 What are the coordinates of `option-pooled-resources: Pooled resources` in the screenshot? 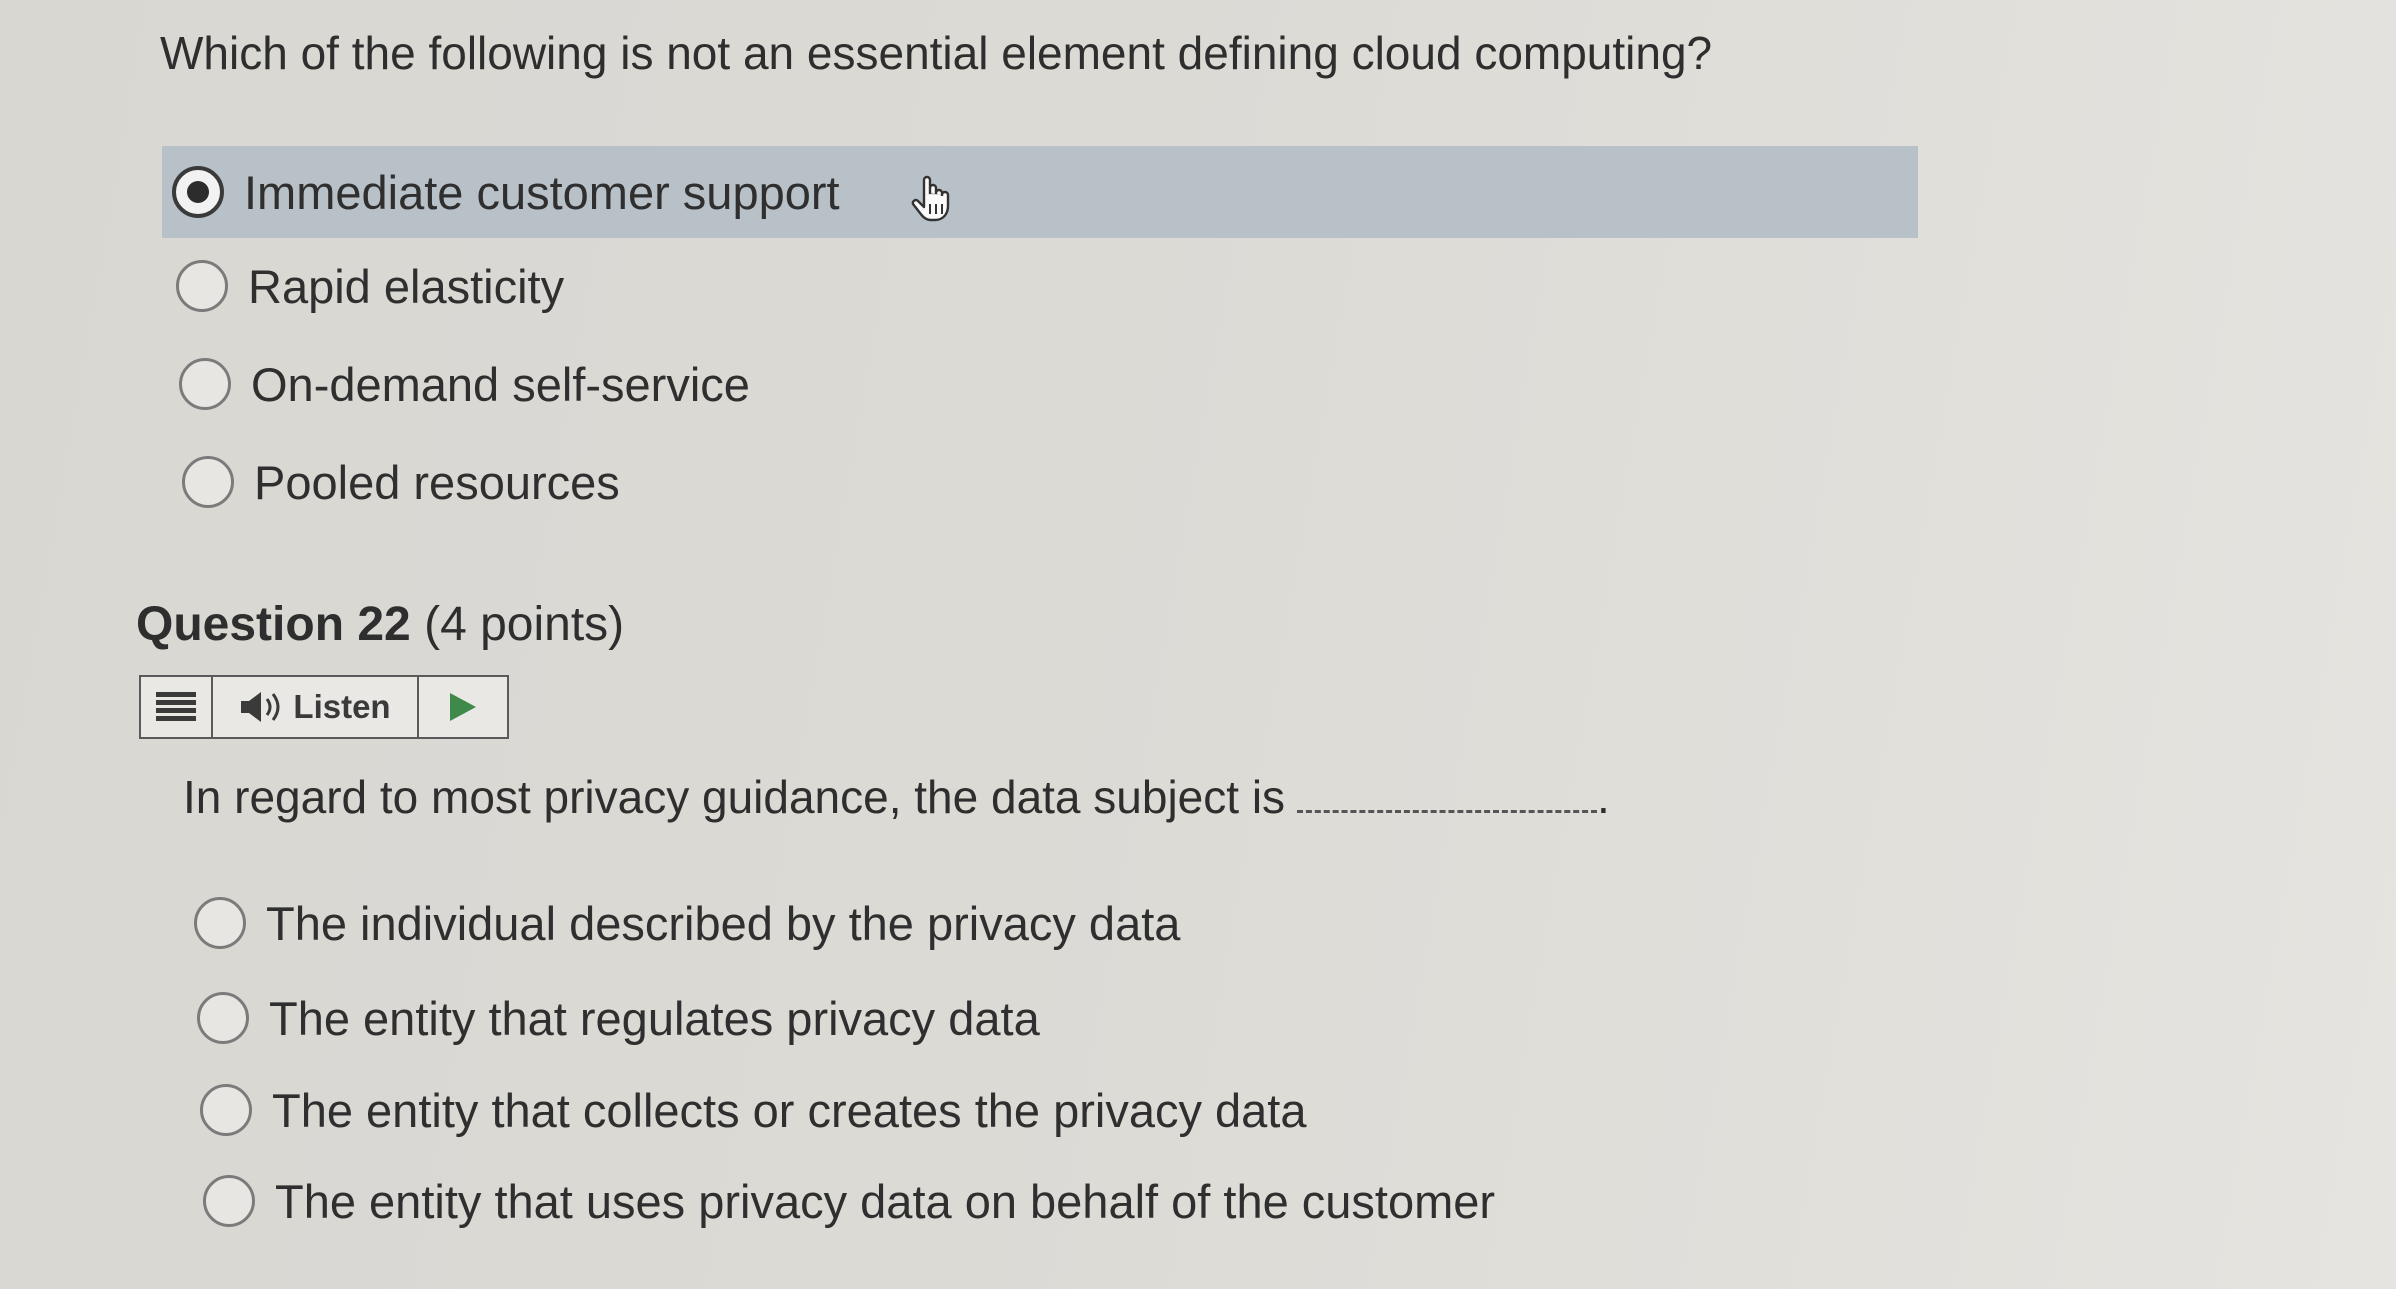 It's located at (391, 482).